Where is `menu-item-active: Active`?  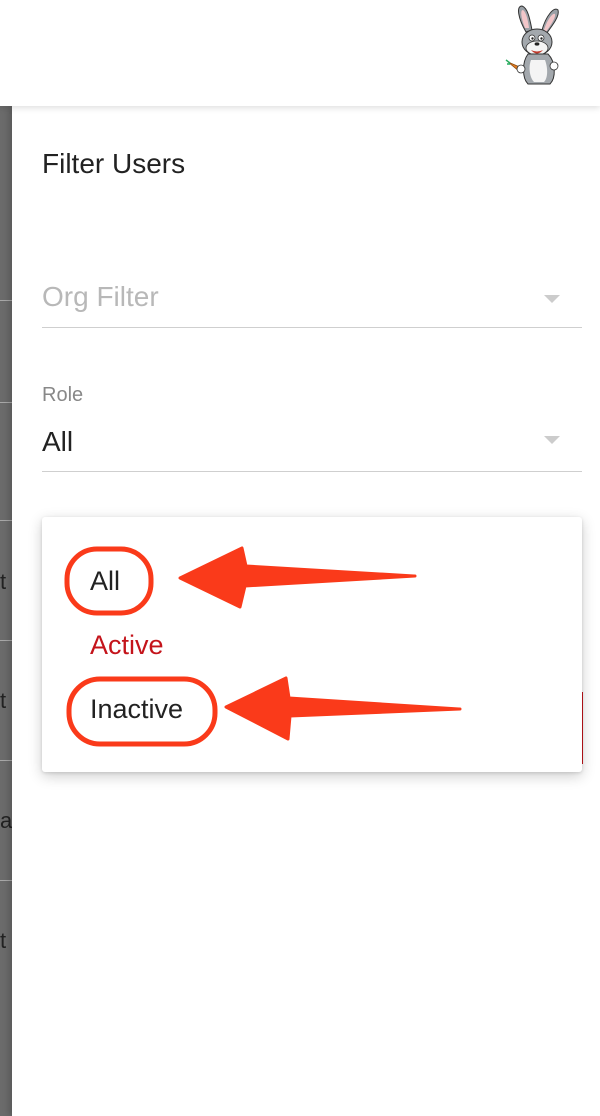 menu-item-active: Active is located at coordinates (127, 645).